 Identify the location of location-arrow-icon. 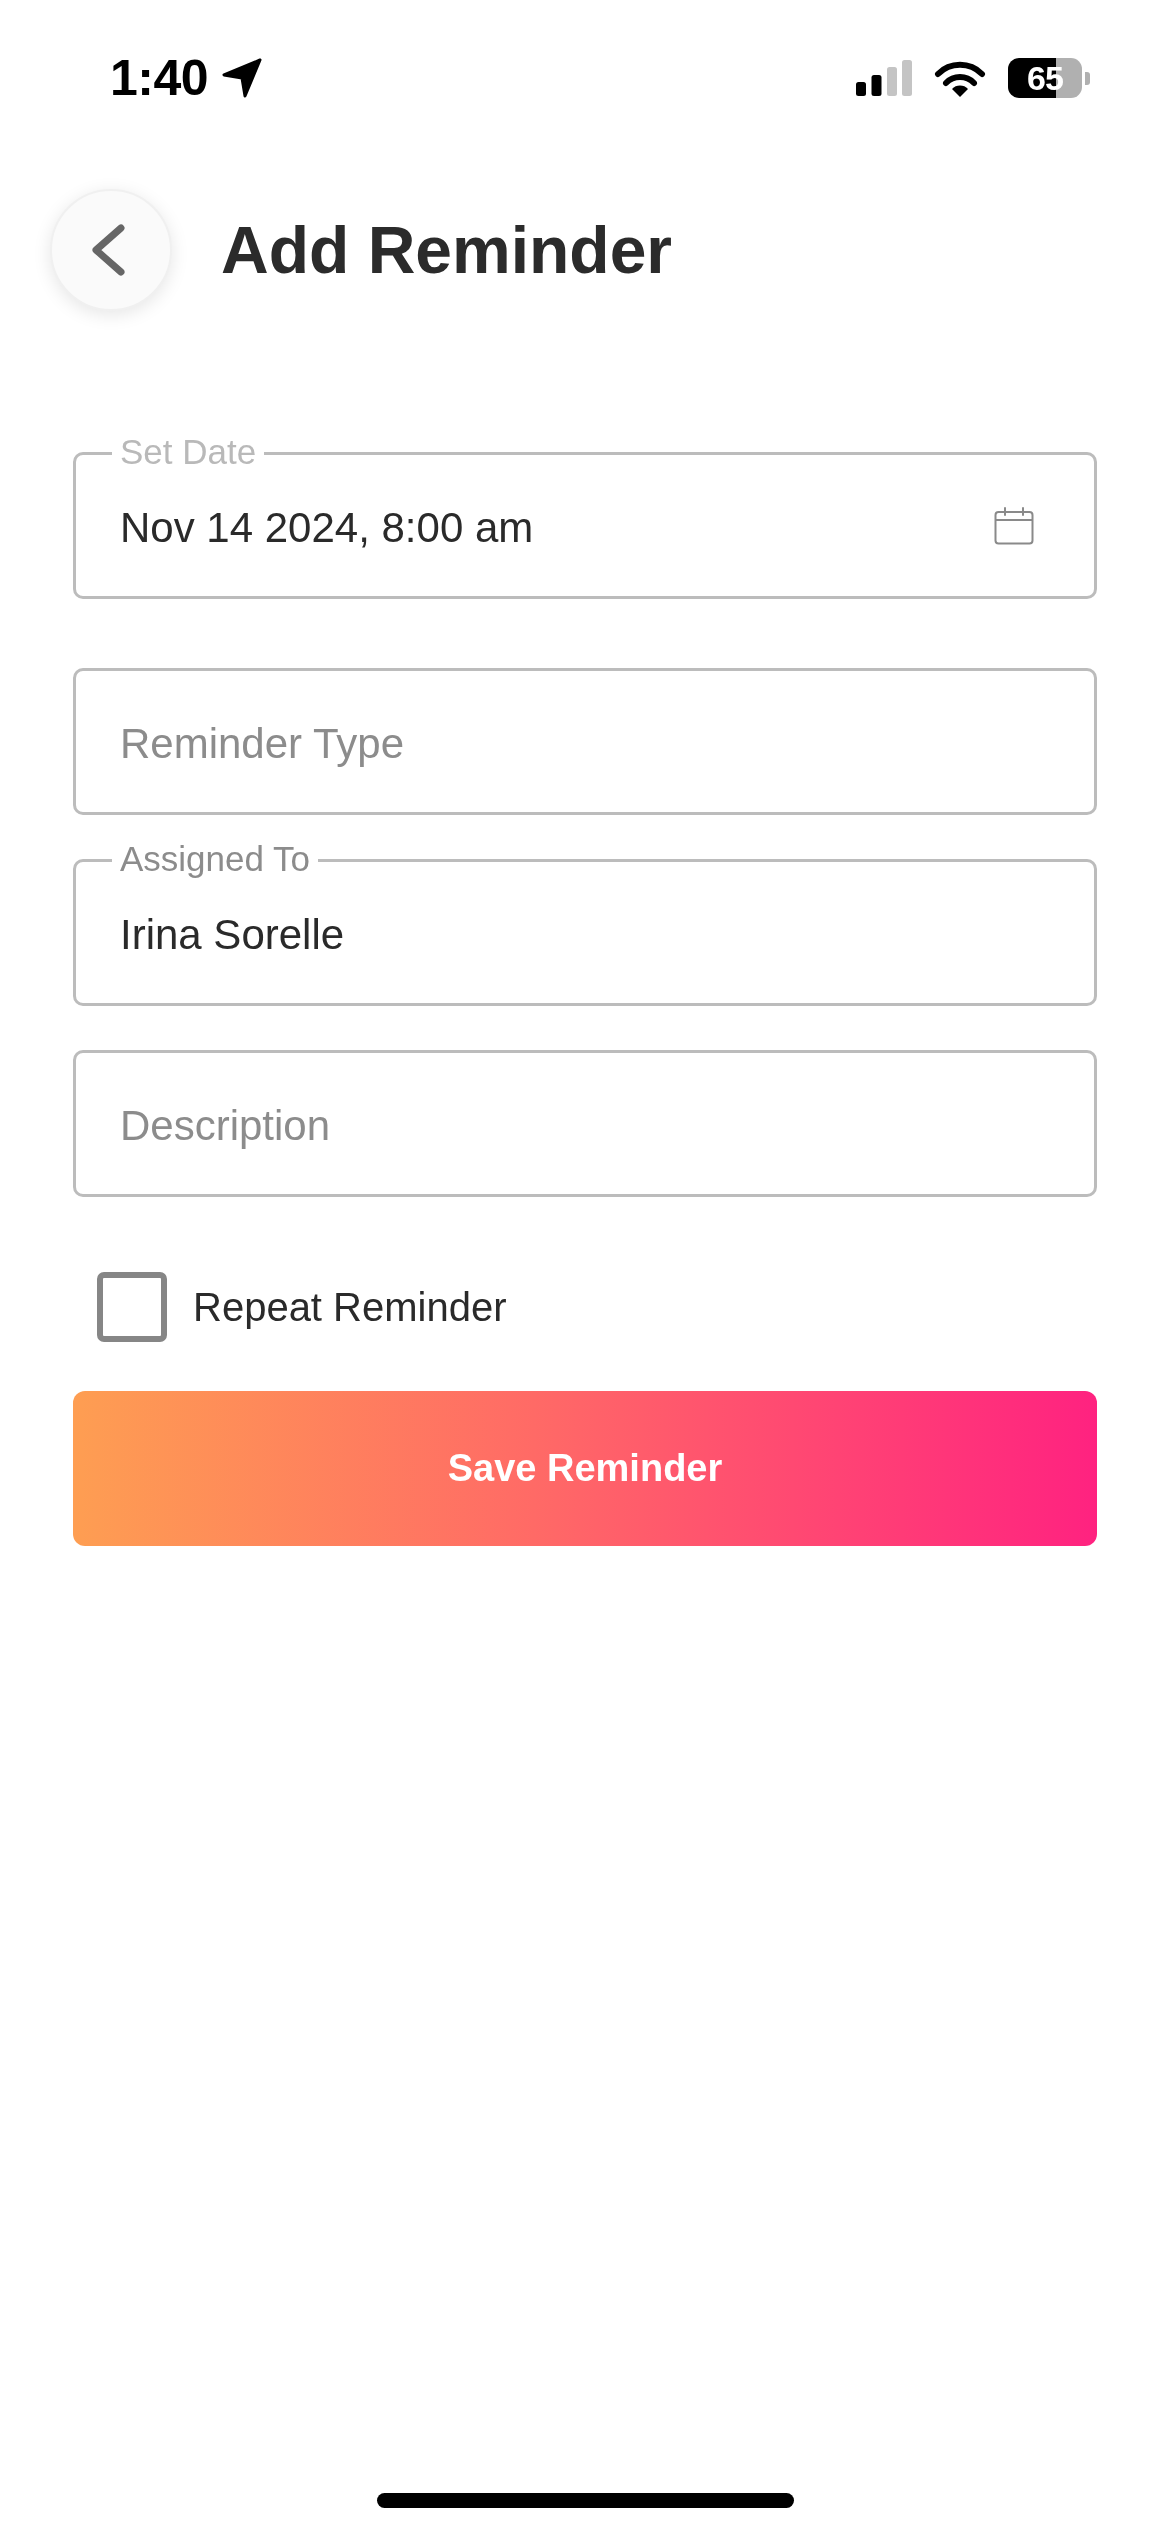
(242, 78).